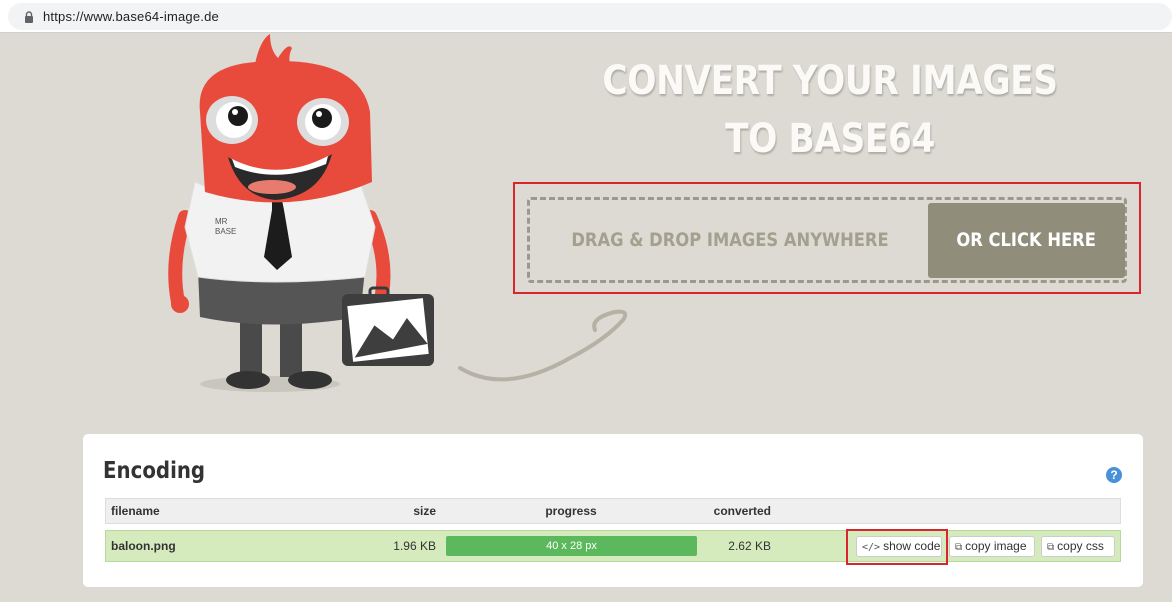 The image size is (1172, 602). Describe the element at coordinates (571, 511) in the screenshot. I see `column-header-progress: progress` at that location.